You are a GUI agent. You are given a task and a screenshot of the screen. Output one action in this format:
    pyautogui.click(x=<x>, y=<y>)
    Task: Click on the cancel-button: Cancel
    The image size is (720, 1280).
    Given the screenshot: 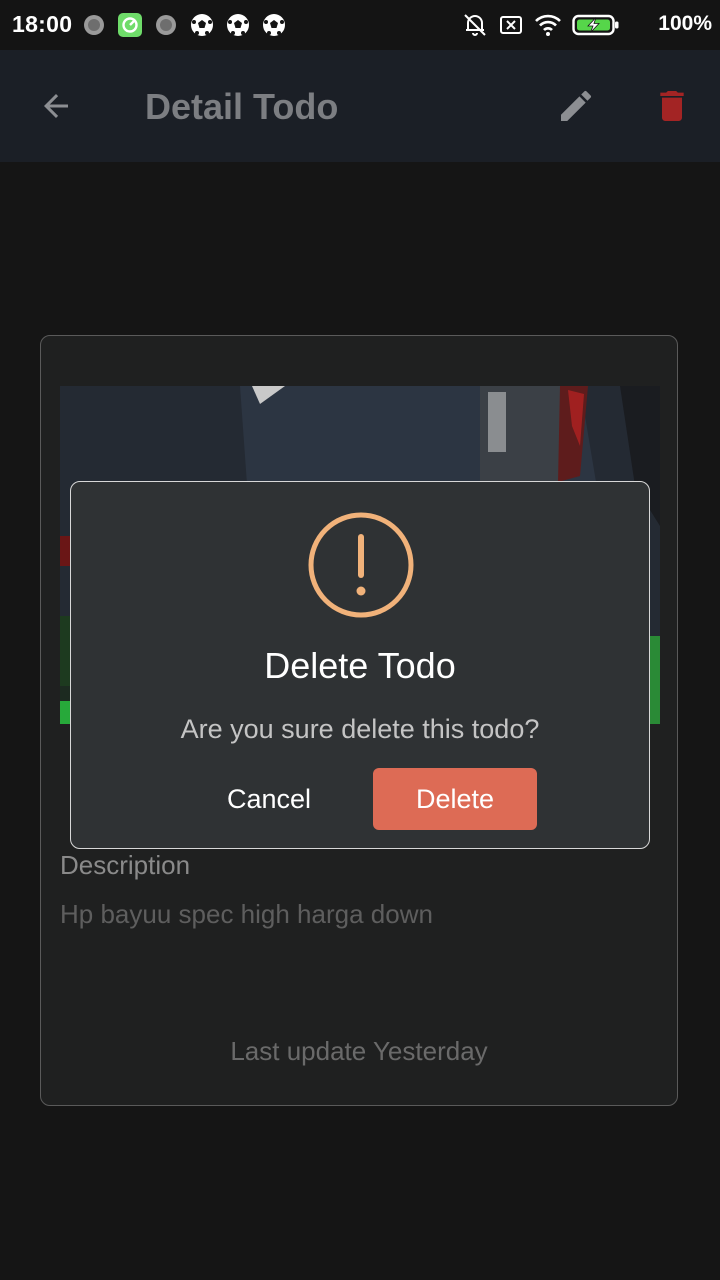 What is the action you would take?
    pyautogui.click(x=269, y=799)
    